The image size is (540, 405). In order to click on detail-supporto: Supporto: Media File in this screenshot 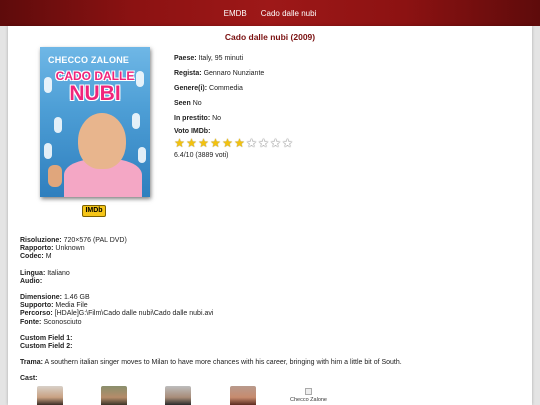, I will do `click(54, 306)`.